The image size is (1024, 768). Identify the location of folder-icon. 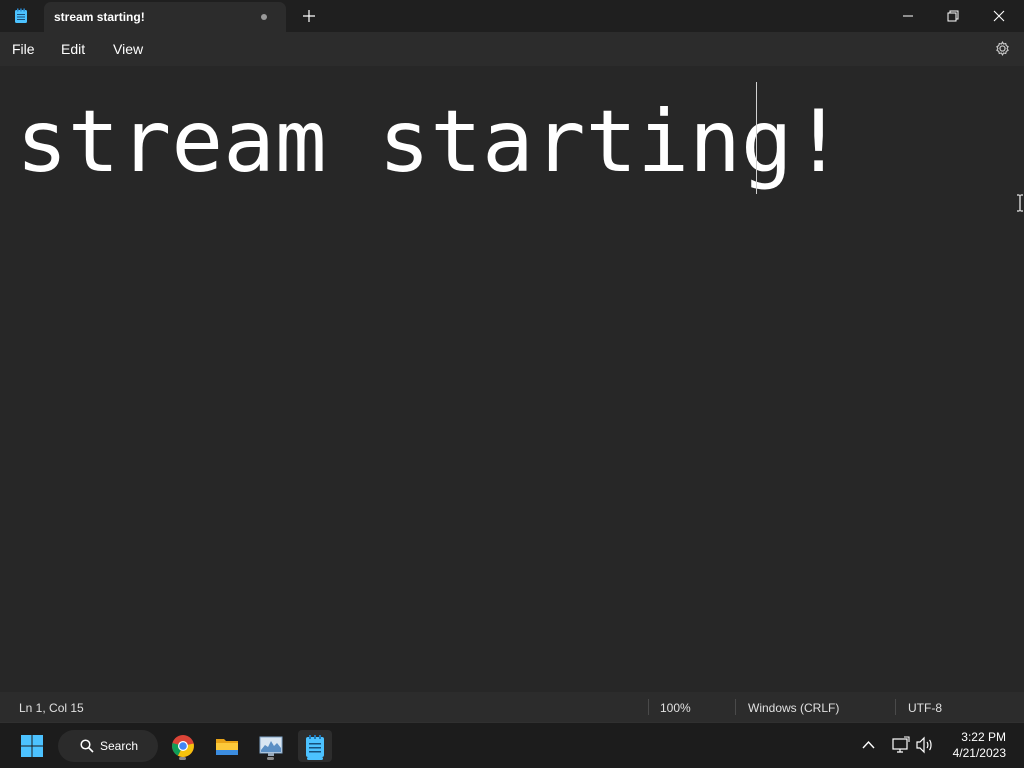
(227, 747).